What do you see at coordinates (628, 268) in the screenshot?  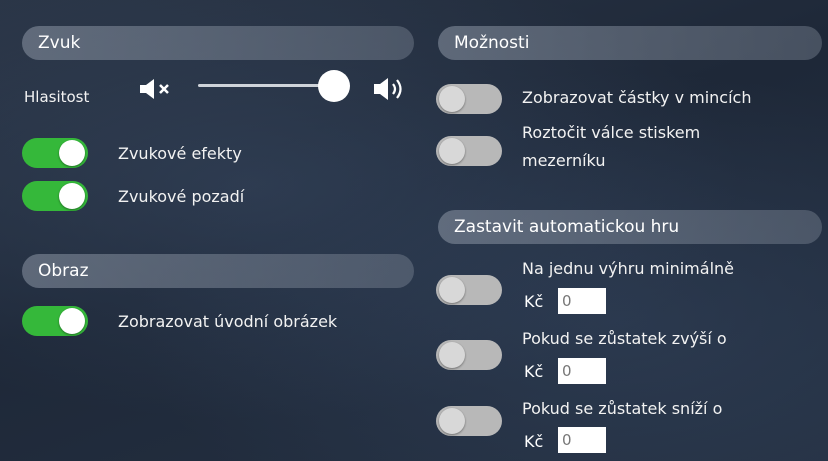 I see `stop-on-single-win-label: Na jednu výhru minimálně` at bounding box center [628, 268].